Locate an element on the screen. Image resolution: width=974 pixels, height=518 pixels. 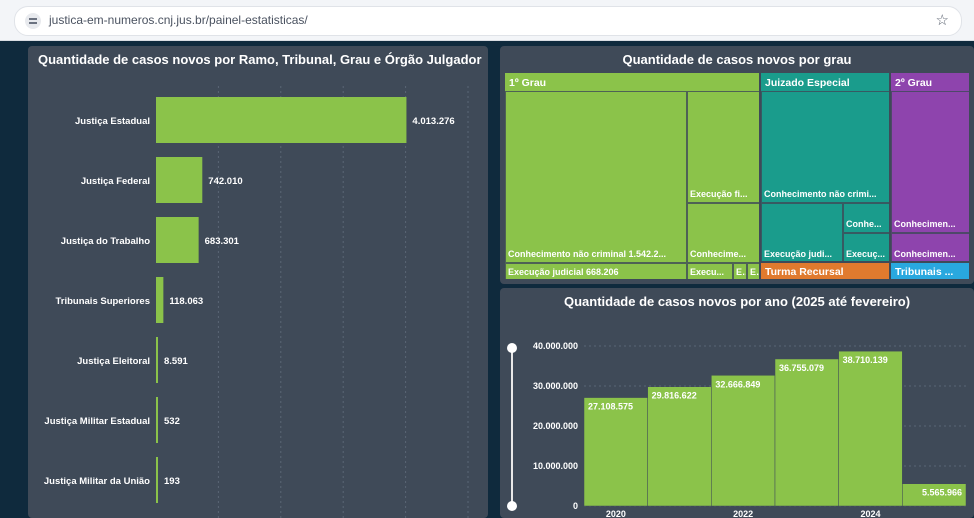
treemap-cell: Execução judicial 668.206 is located at coordinates (596, 271).